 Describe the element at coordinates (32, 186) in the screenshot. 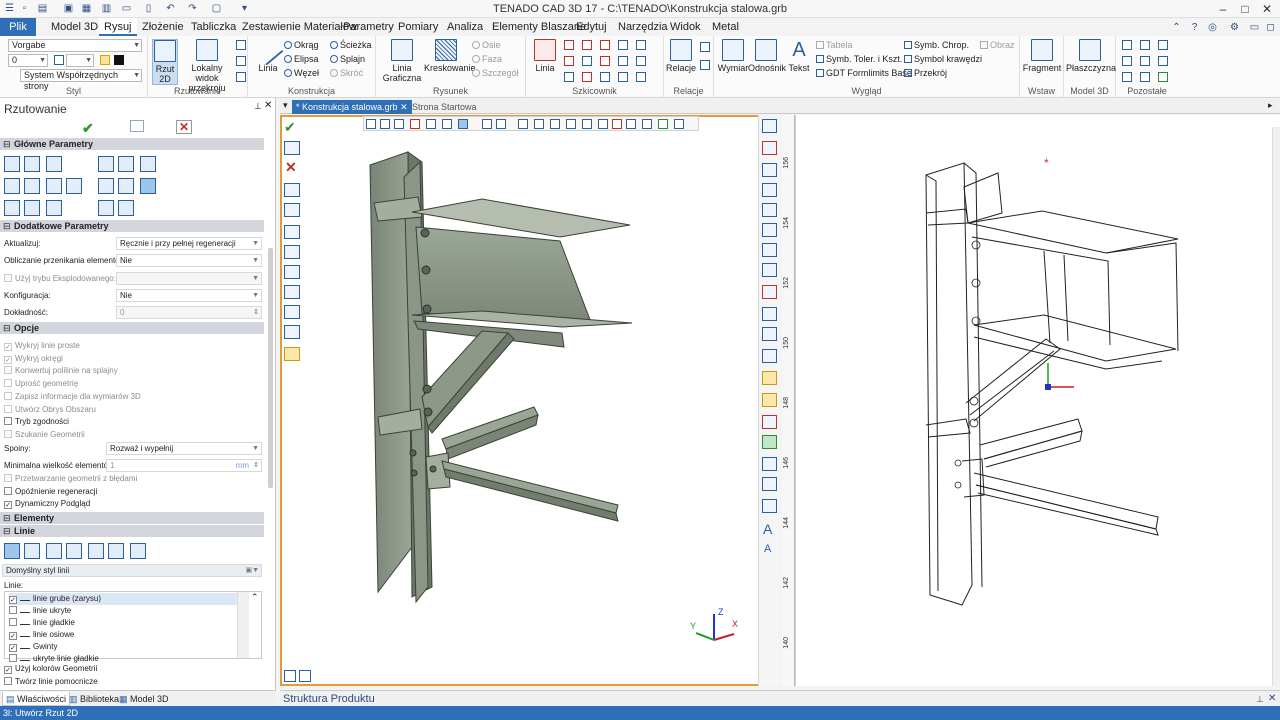

I see `view-right-icon` at that location.